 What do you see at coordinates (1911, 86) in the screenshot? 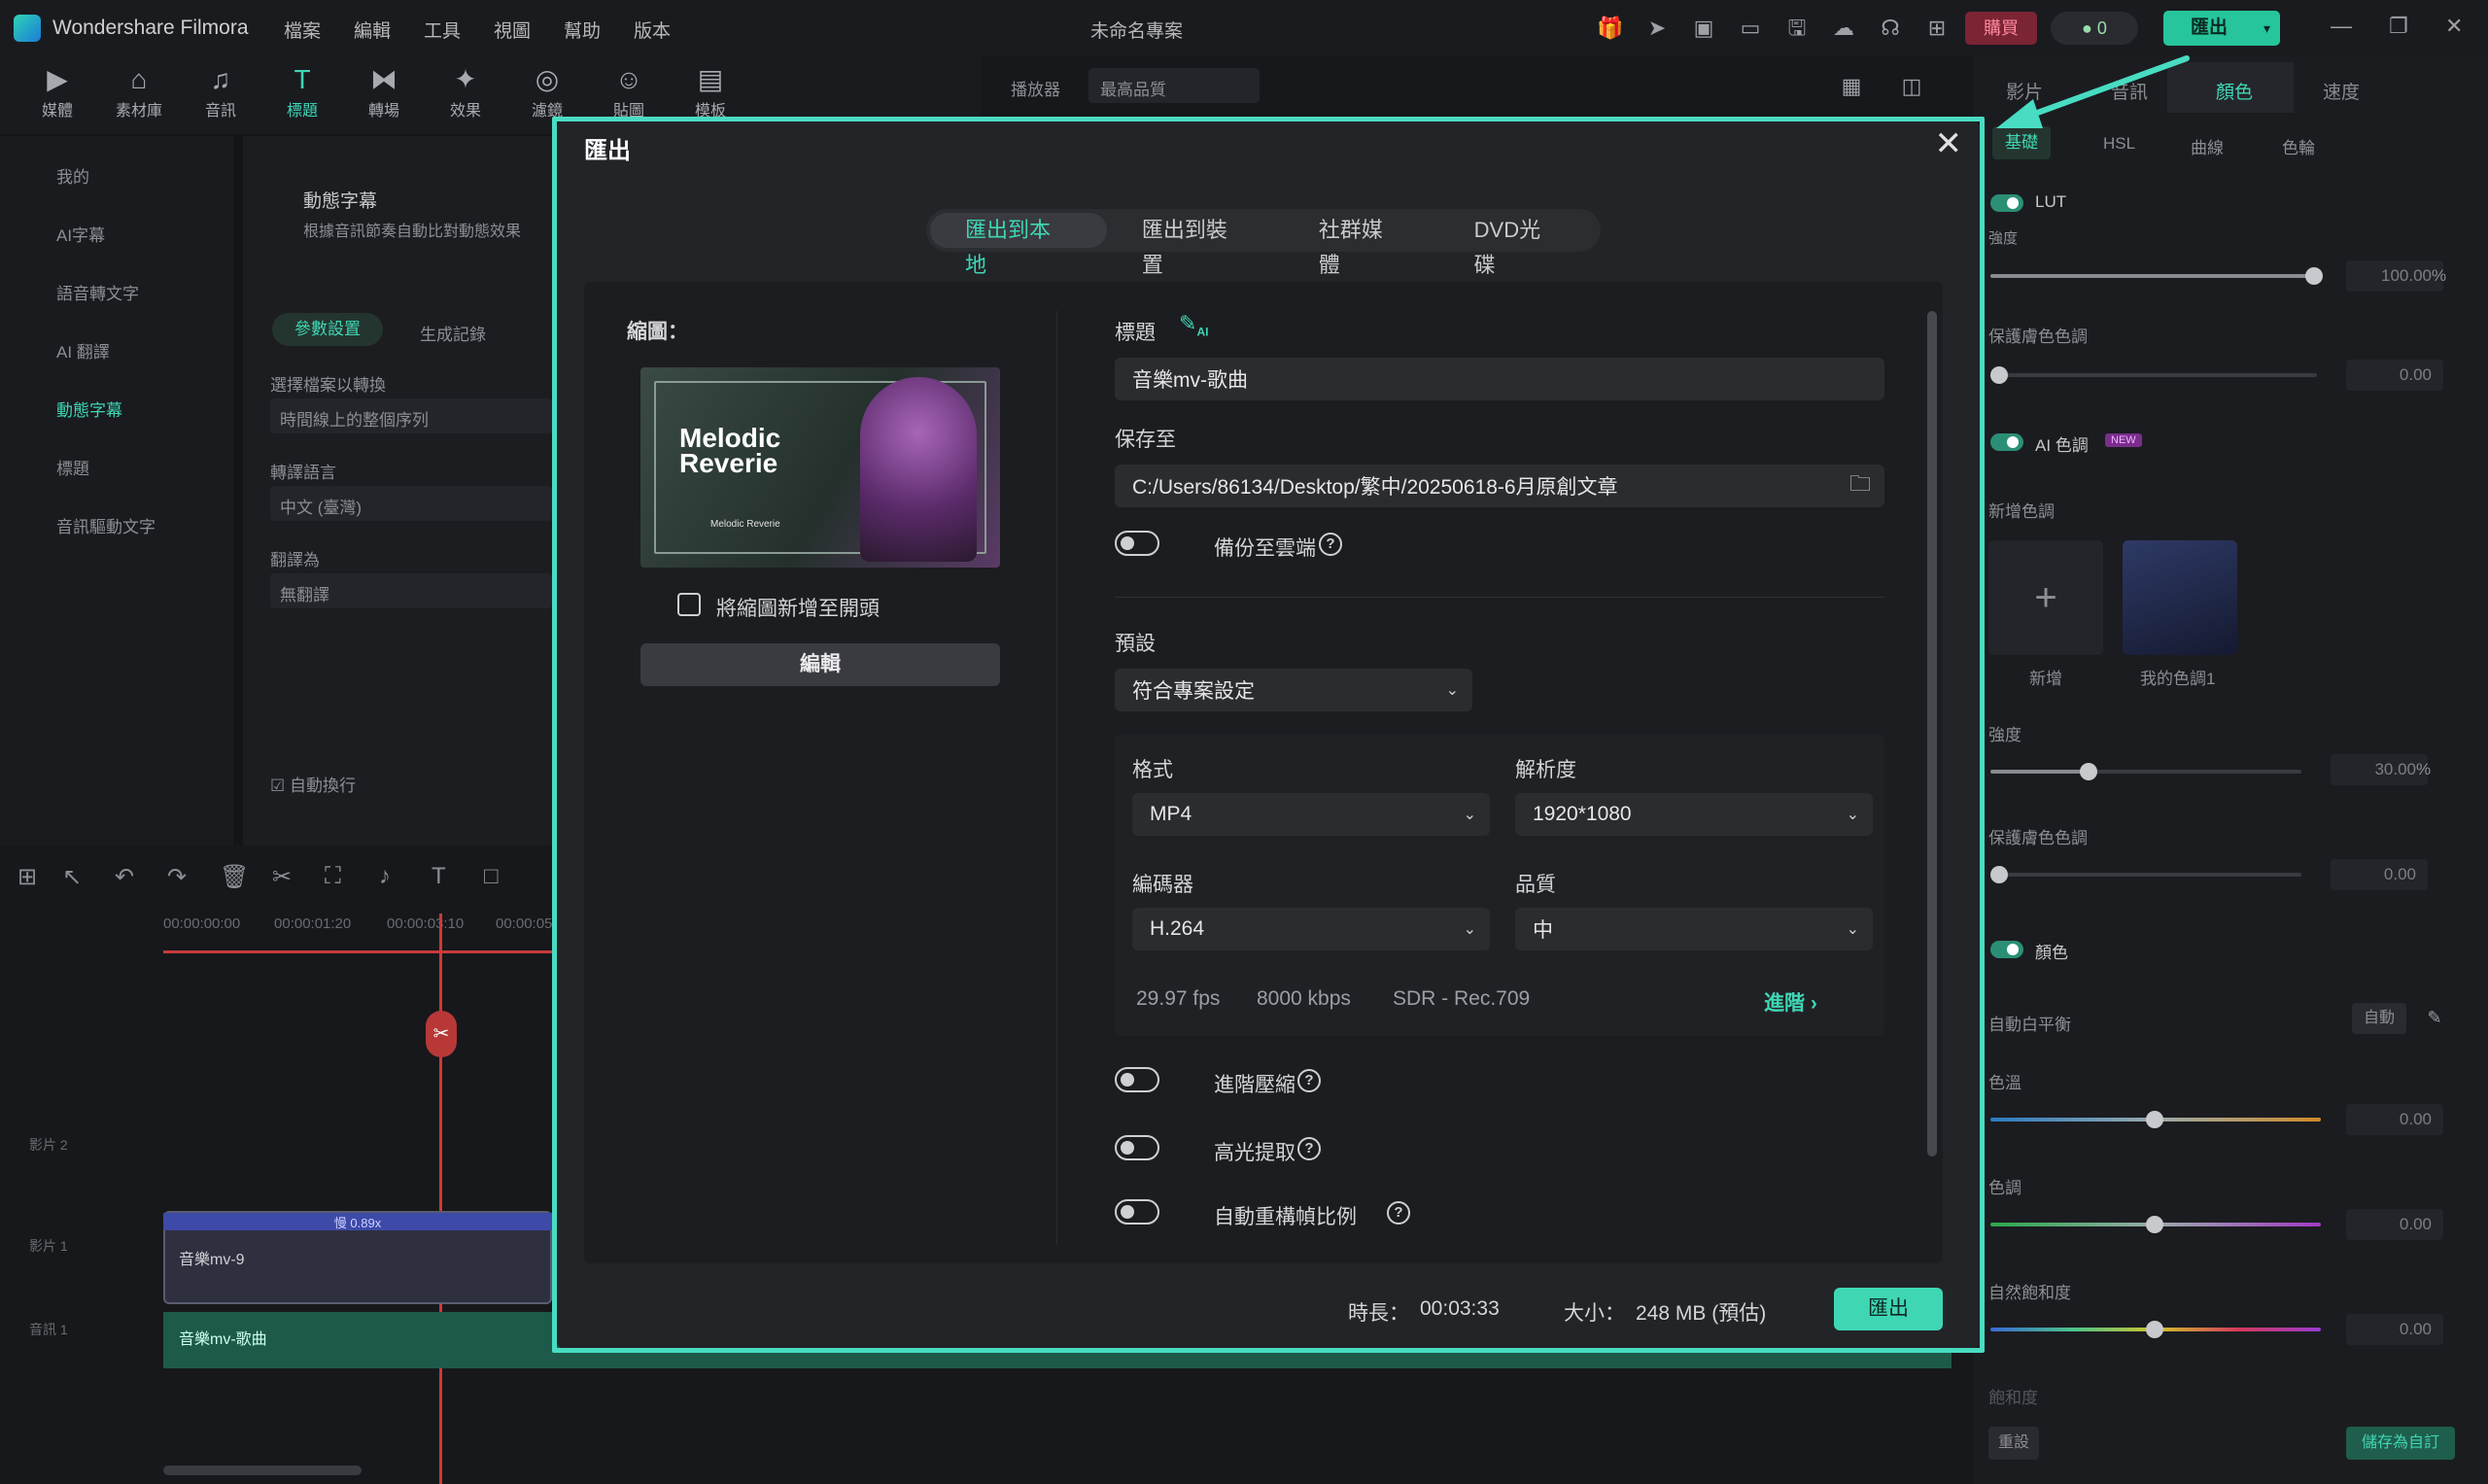
I see `scope-icon: ◫` at bounding box center [1911, 86].